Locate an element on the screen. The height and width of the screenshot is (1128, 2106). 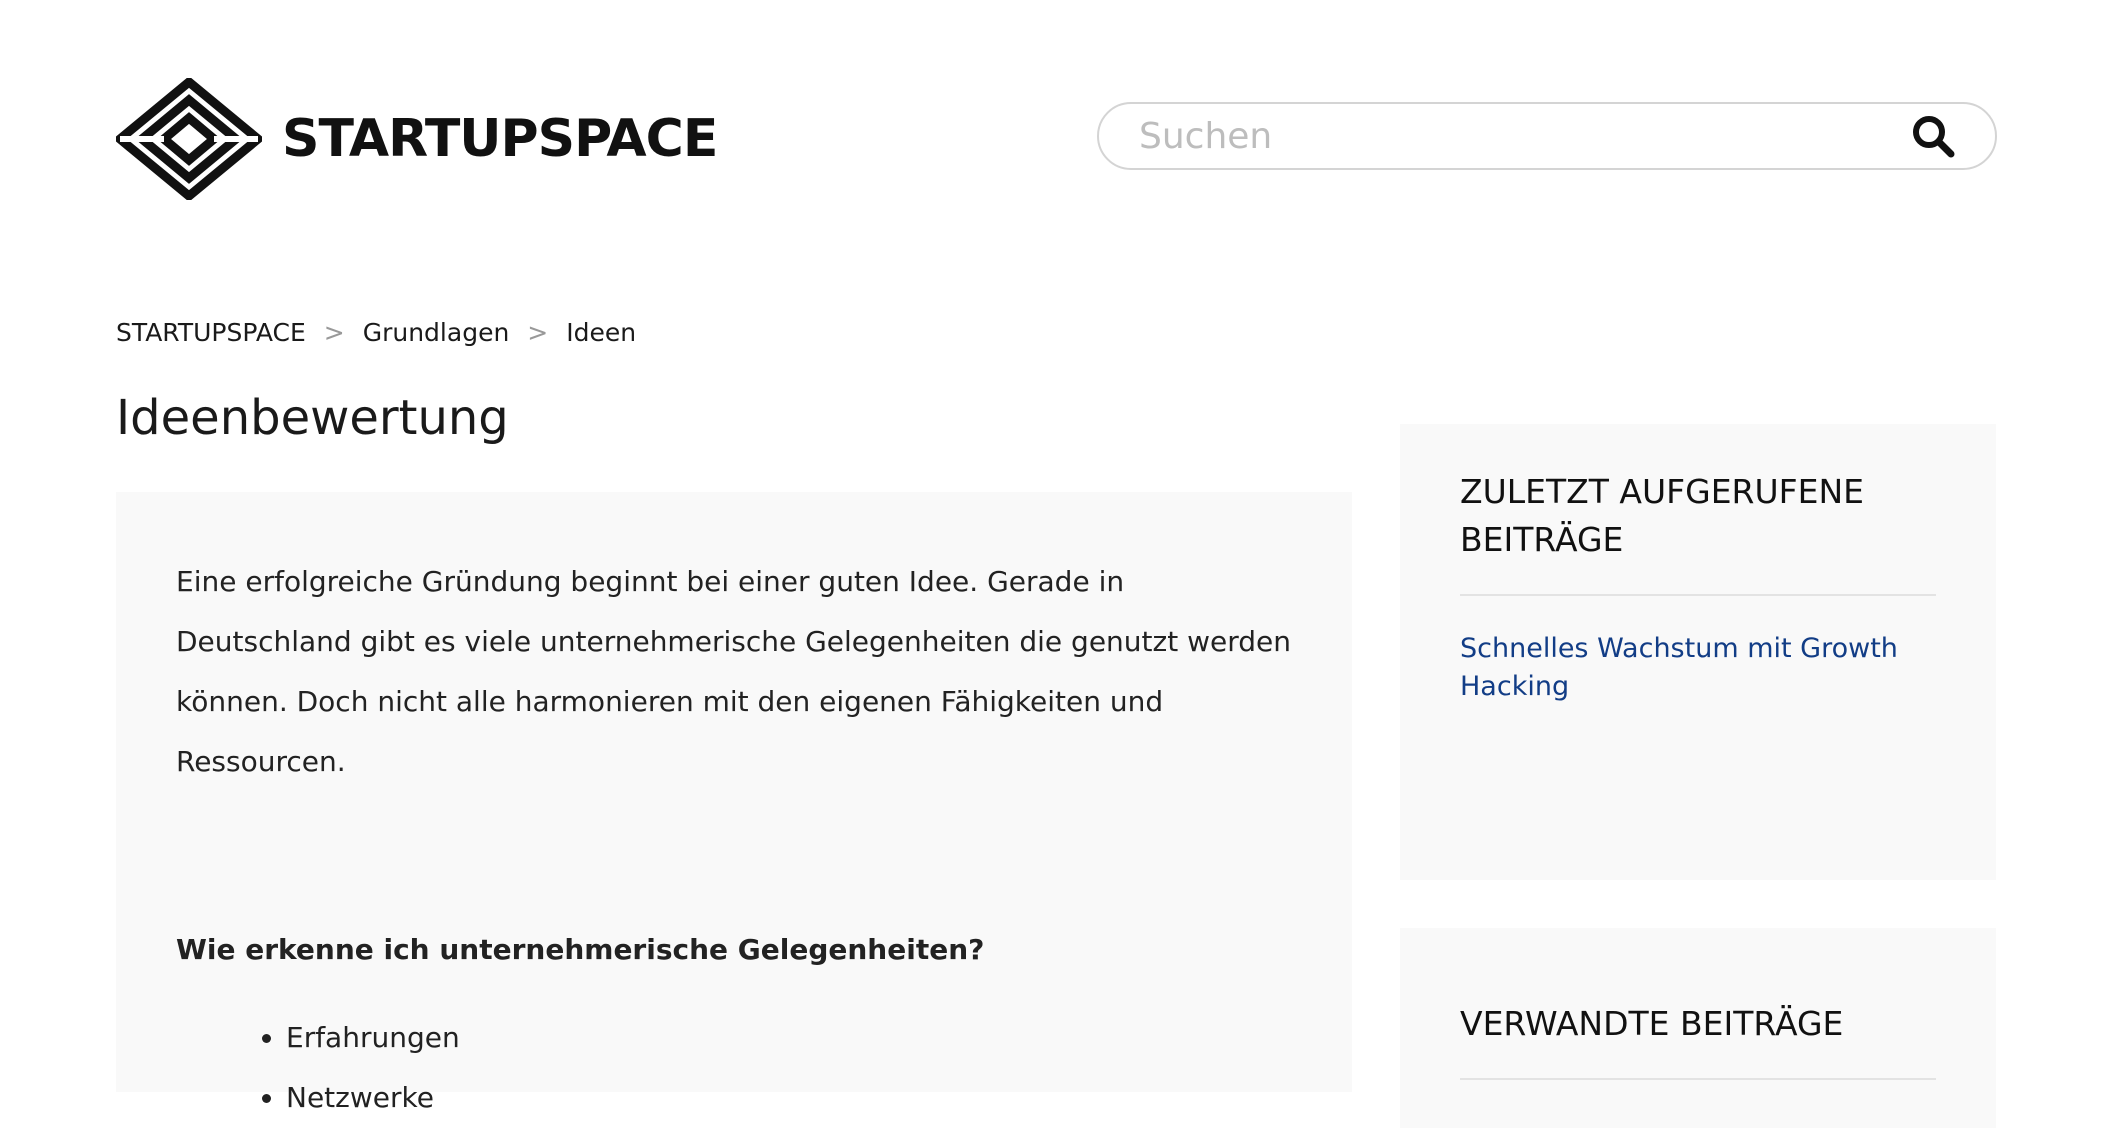
breadcrumb: STARTUPSPACE > Grundlagen > Ideen is located at coordinates (376, 332).